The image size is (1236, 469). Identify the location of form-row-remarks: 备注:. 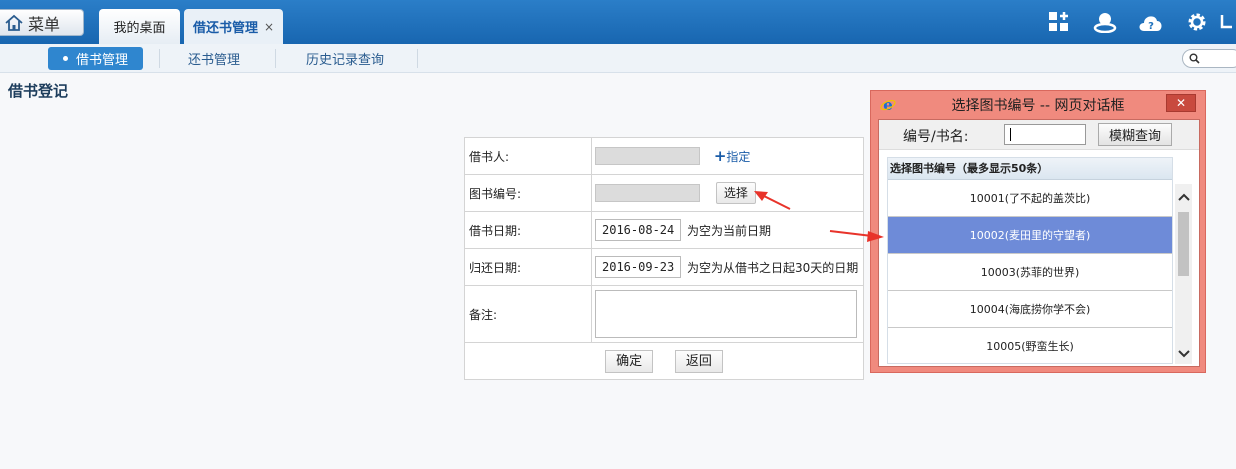
(664, 314).